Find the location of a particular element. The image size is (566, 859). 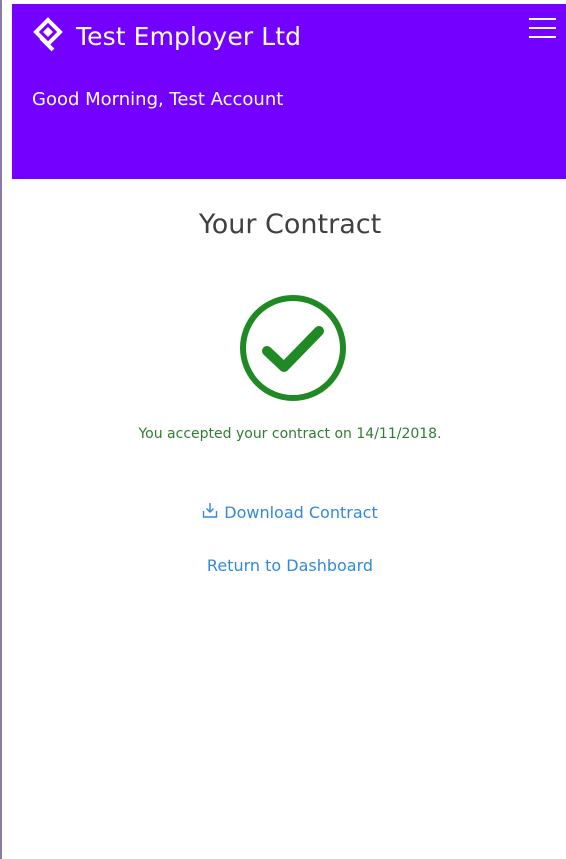

page-title: Your Contract is located at coordinates (290, 224).